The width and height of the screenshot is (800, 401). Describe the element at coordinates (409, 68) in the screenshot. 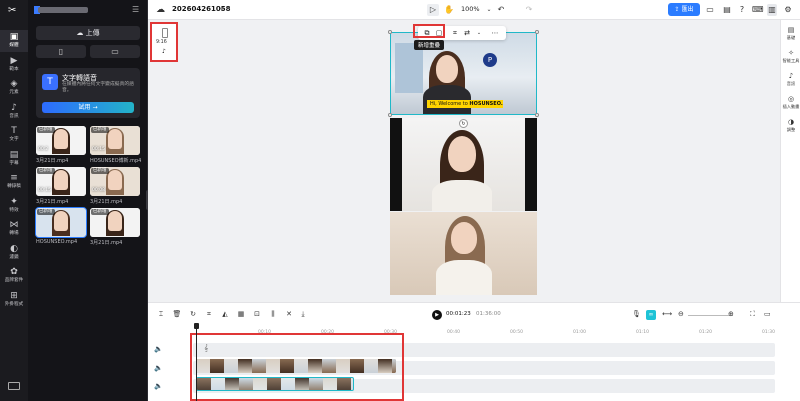

I see `office-window` at that location.